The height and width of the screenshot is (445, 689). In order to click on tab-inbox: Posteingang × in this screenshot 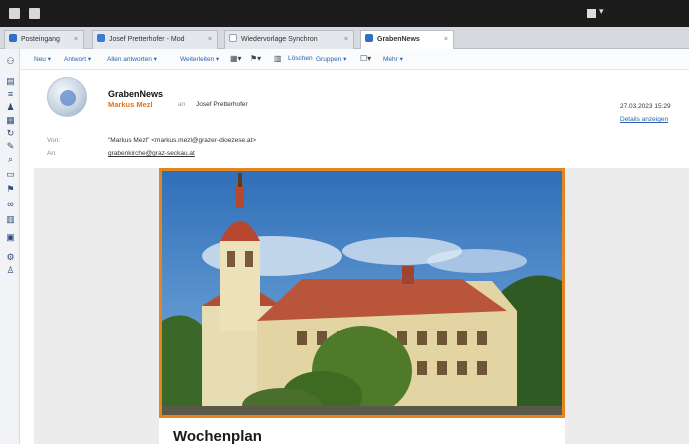, I will do `click(44, 39)`.